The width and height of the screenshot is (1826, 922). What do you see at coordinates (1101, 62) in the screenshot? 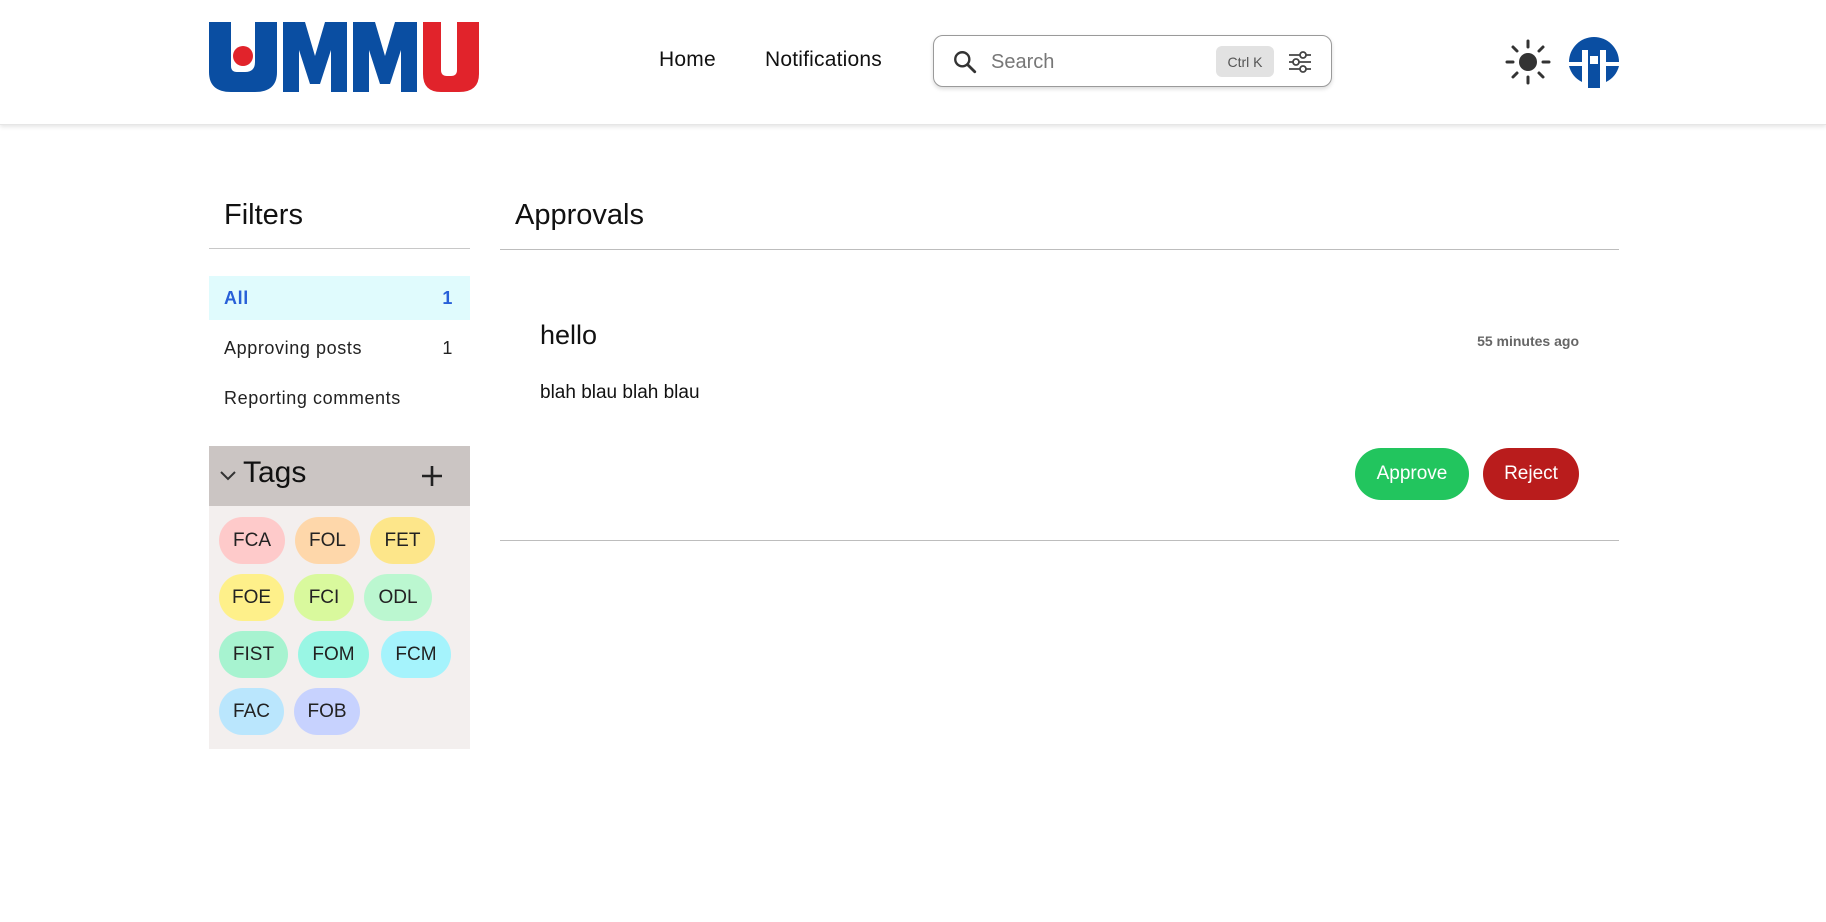
I see `search-input` at bounding box center [1101, 62].